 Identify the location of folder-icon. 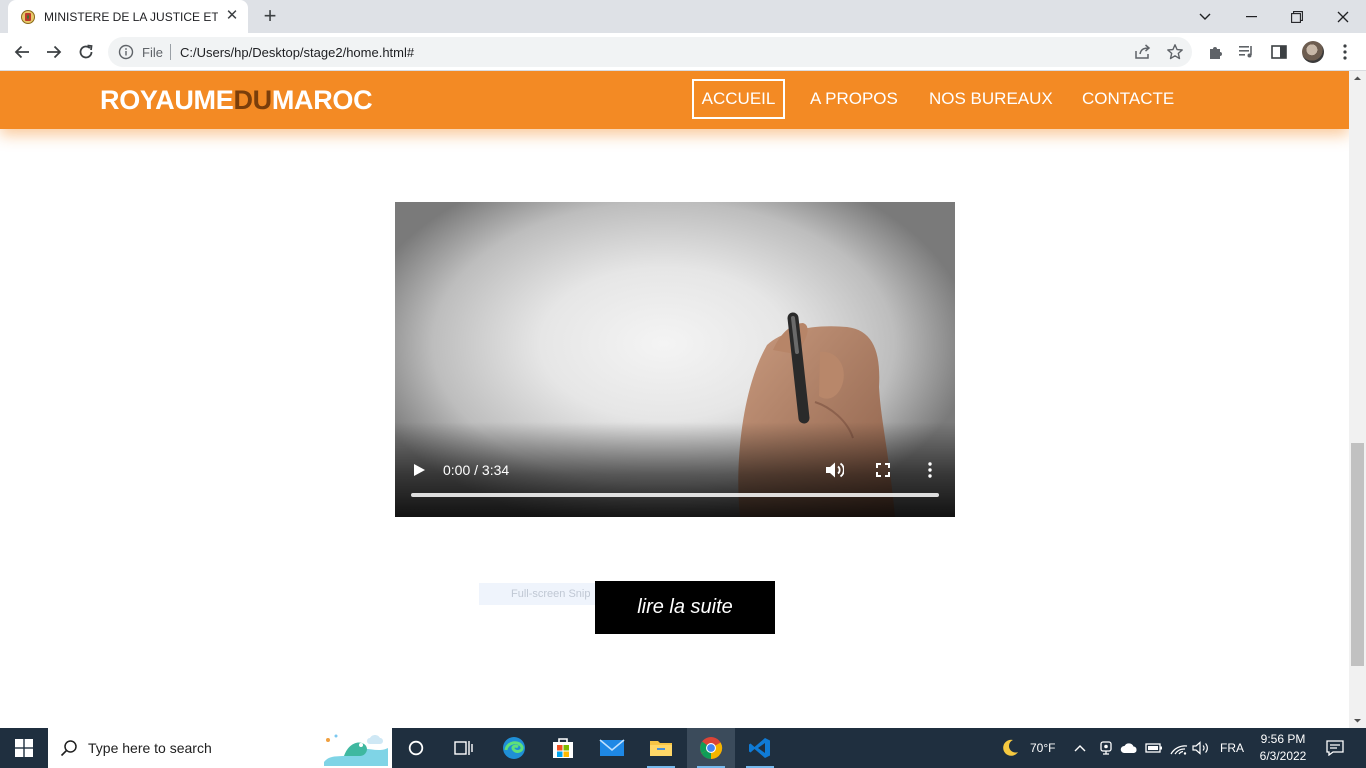
(661, 748).